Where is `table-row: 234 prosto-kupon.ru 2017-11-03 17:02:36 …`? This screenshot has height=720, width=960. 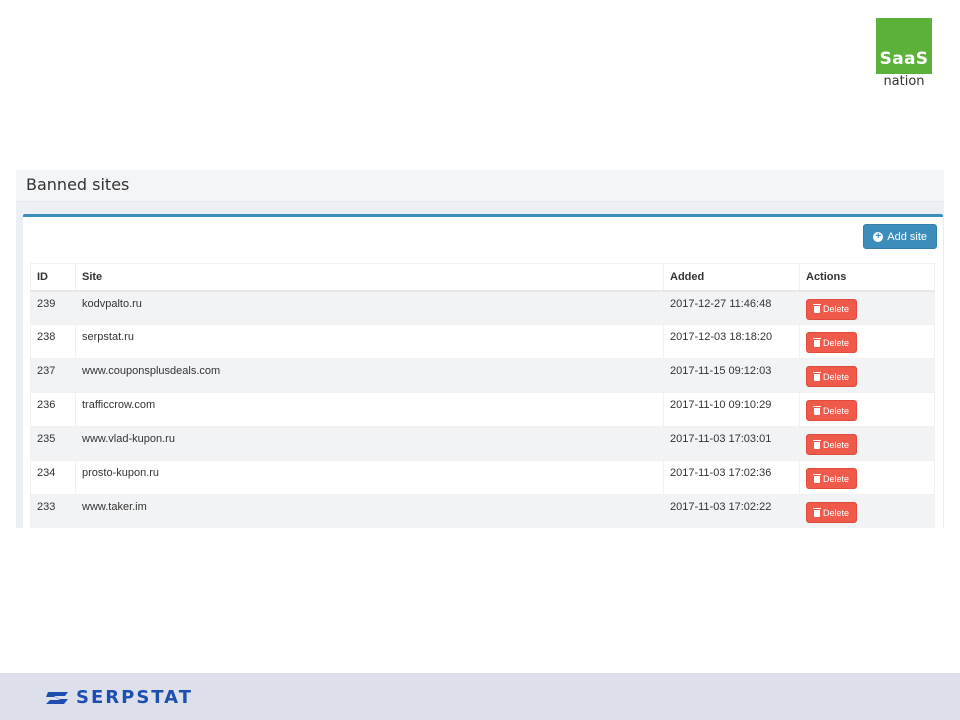 table-row: 234 prosto-kupon.ru 2017-11-03 17:02:36 … is located at coordinates (482, 477).